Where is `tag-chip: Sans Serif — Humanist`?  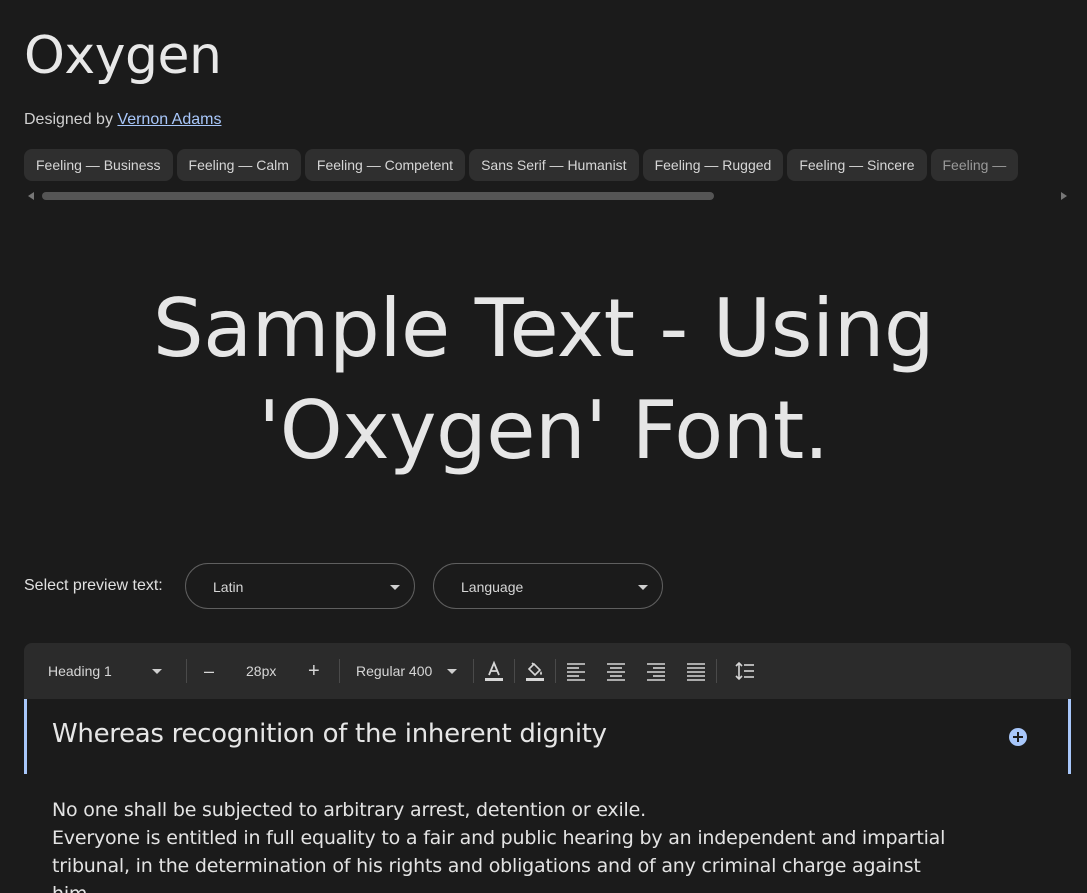
tag-chip: Sans Serif — Humanist is located at coordinates (554, 165).